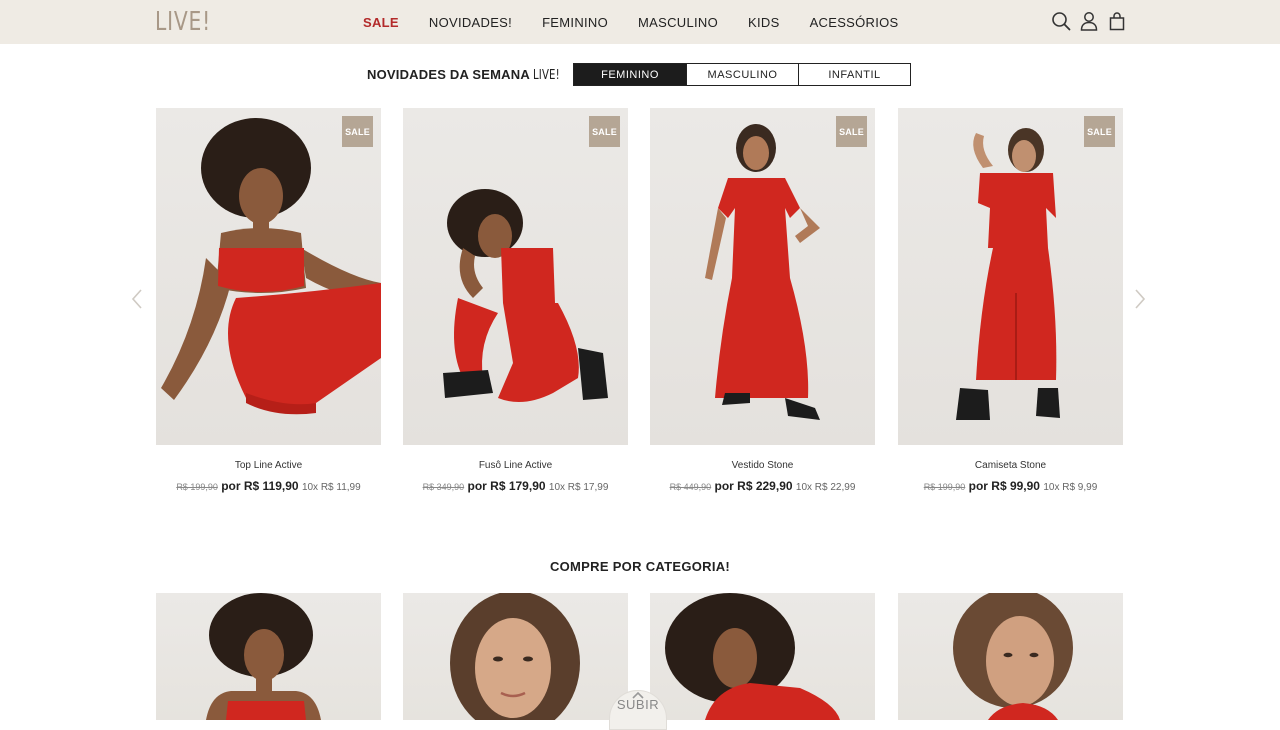 The width and height of the screenshot is (1280, 730). What do you see at coordinates (1117, 21) in the screenshot?
I see `bag-icon` at bounding box center [1117, 21].